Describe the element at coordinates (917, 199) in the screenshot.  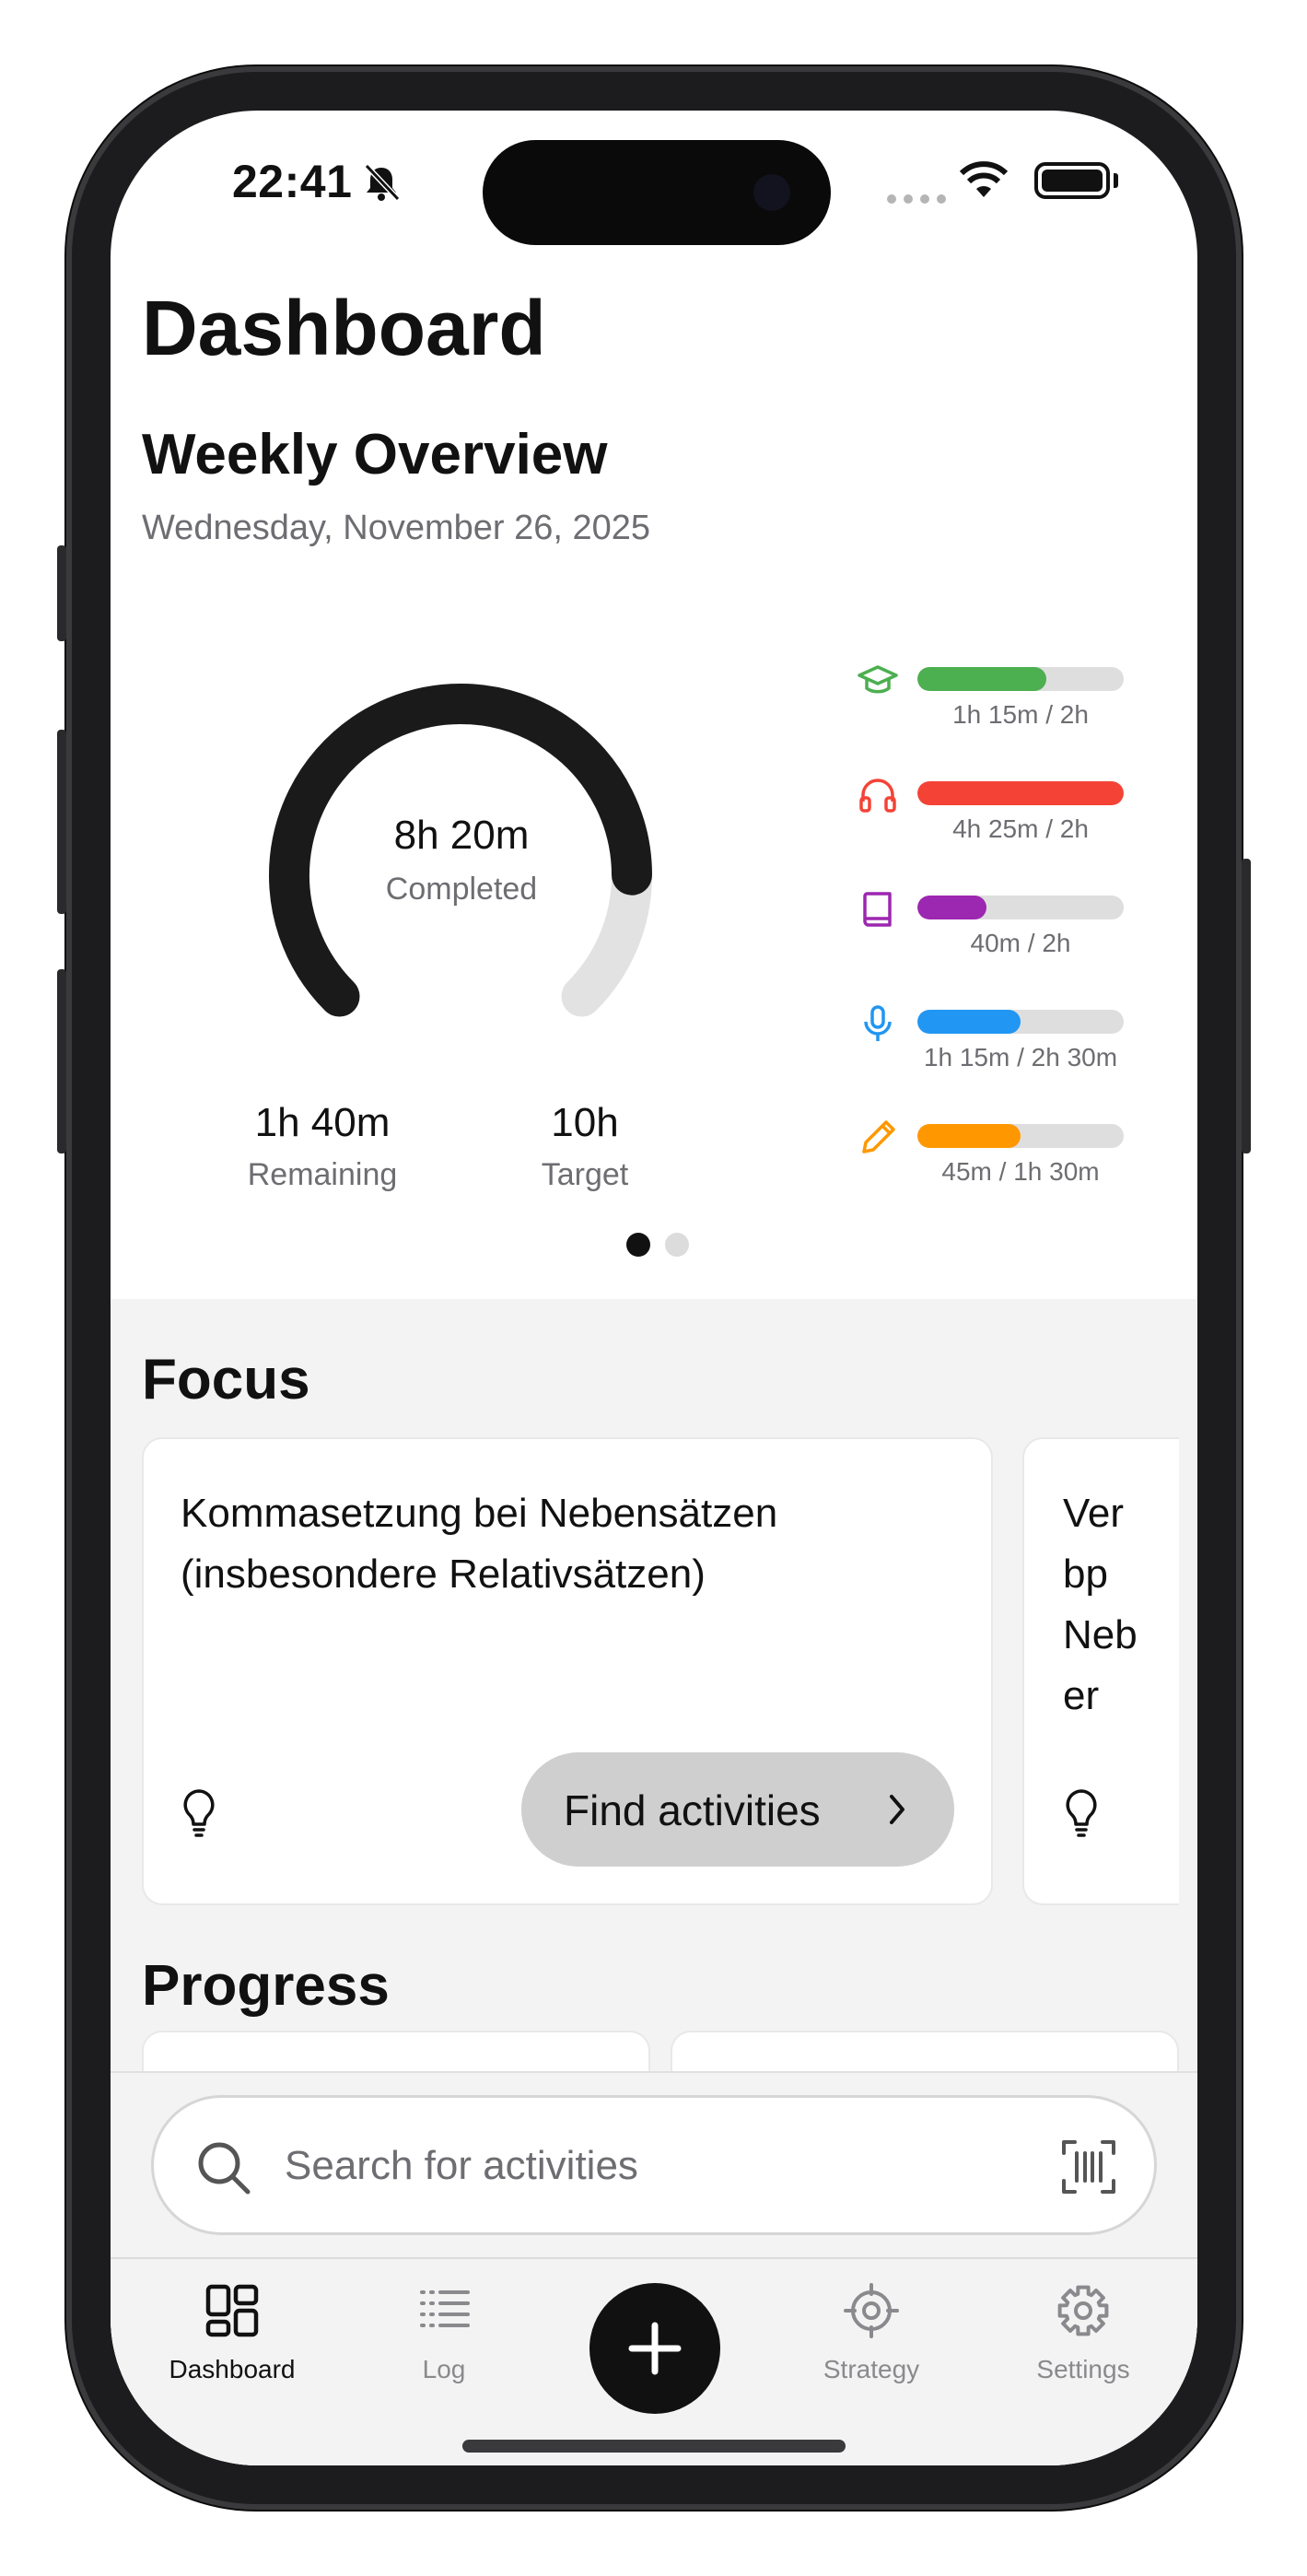
I see `signal-icon` at that location.